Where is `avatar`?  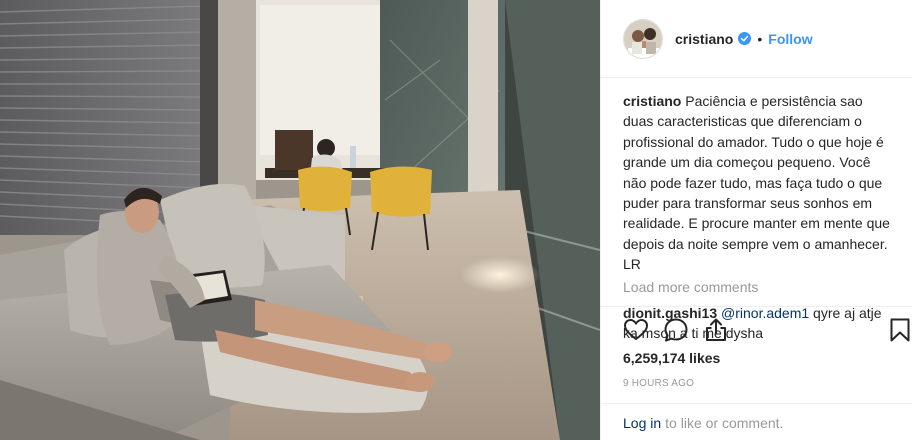 avatar is located at coordinates (643, 38).